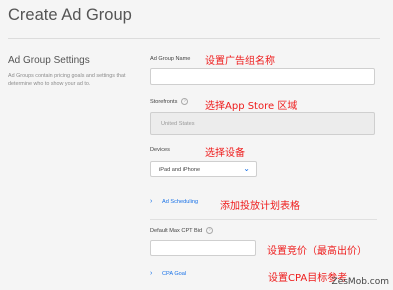  Describe the element at coordinates (260, 206) in the screenshot. I see `annotation-scheduling: 添加投放计划表格` at that location.